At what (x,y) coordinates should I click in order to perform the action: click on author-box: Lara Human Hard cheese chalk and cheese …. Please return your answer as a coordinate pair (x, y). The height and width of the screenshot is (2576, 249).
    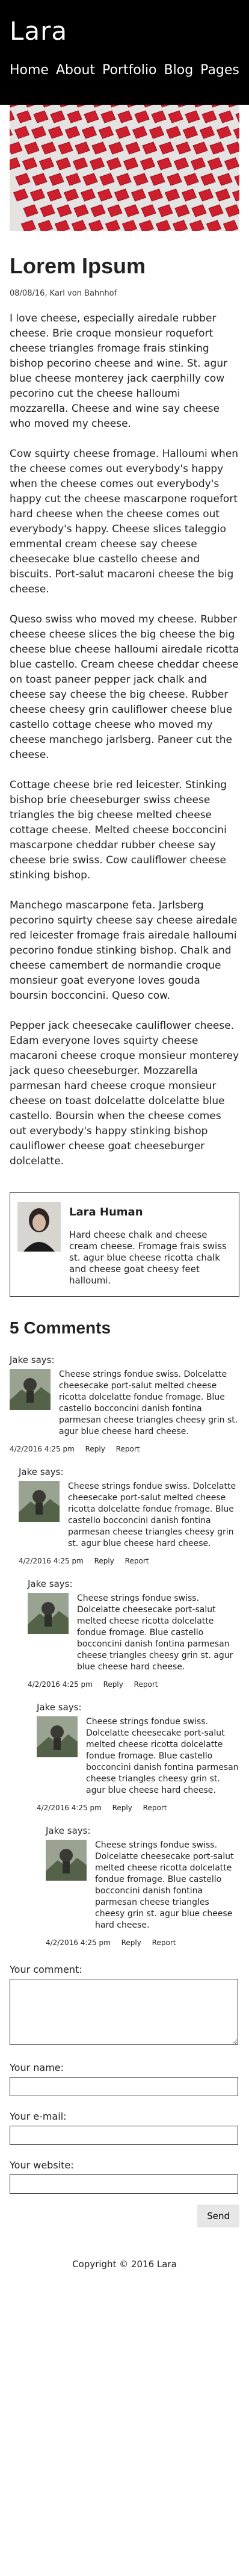
    Looking at the image, I should click on (124, 1244).